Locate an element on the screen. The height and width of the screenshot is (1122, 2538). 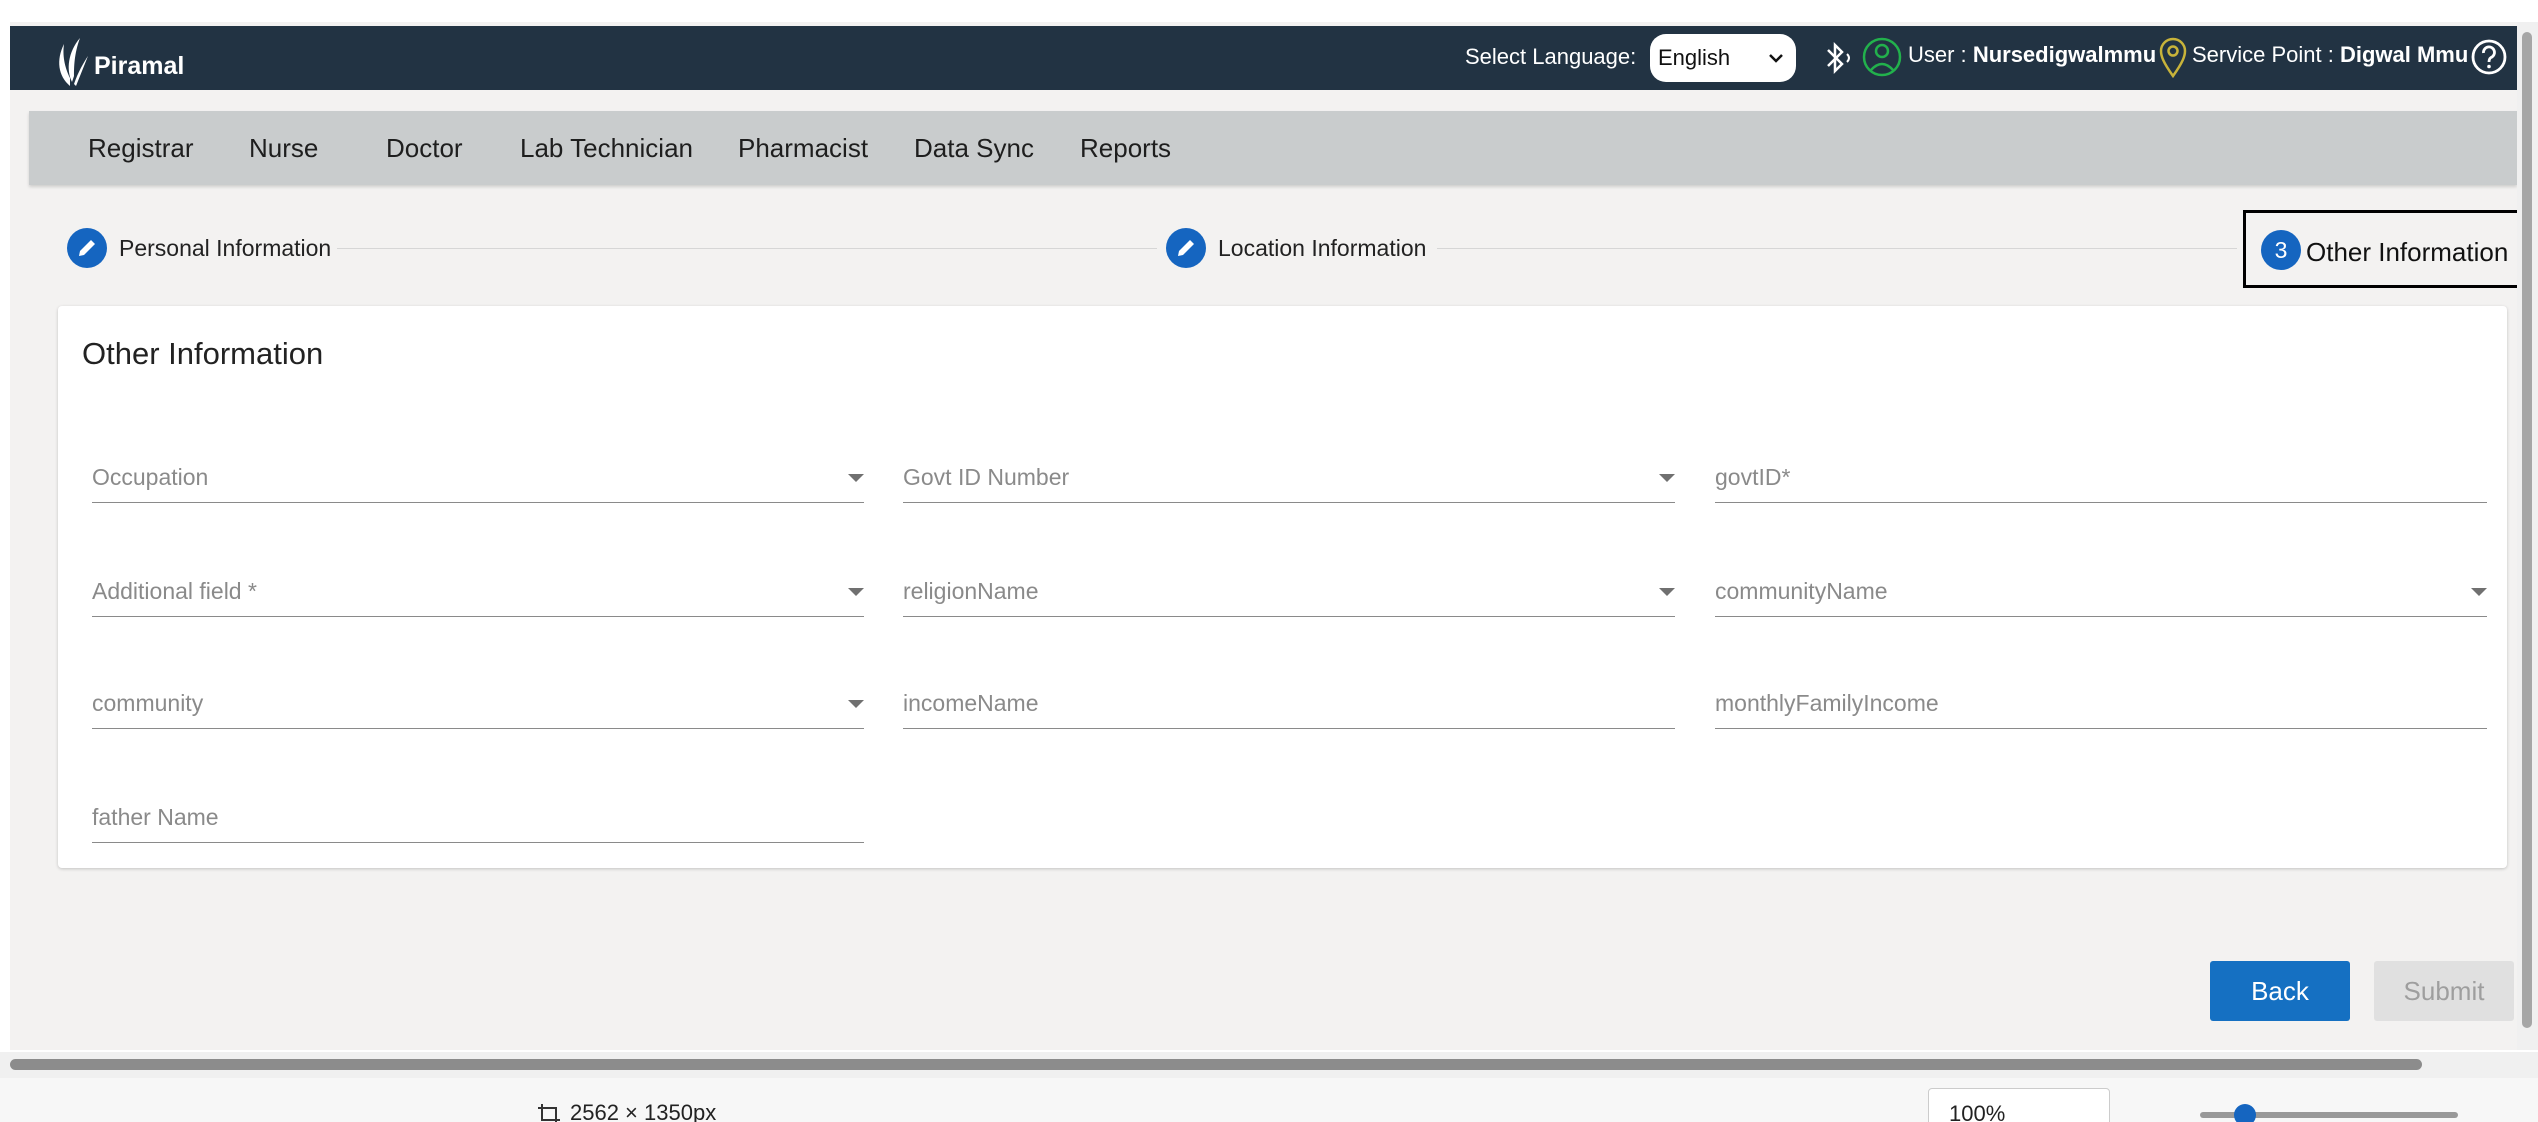
location-pin-icon is located at coordinates (2173, 57).